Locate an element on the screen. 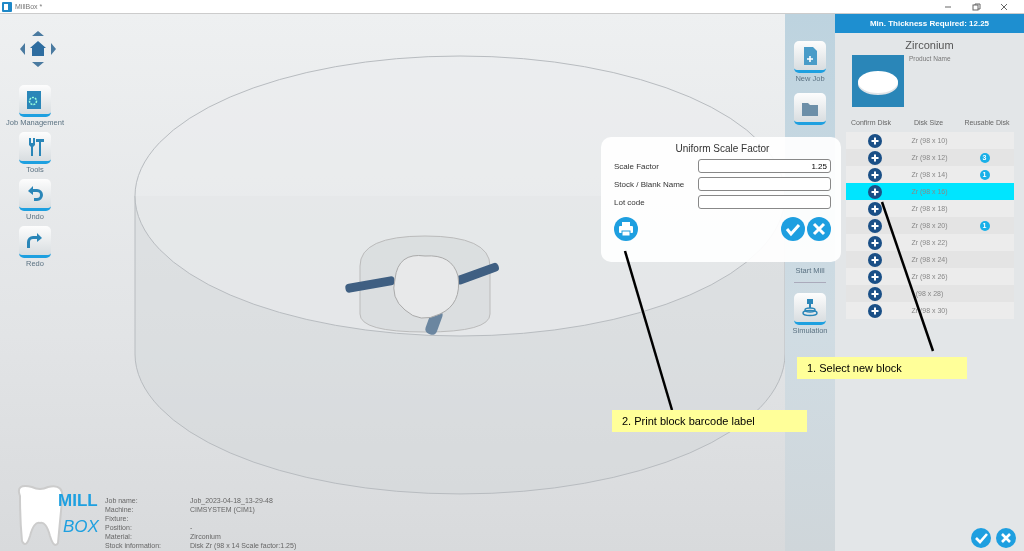  input-field: 1.25 is located at coordinates (764, 166).